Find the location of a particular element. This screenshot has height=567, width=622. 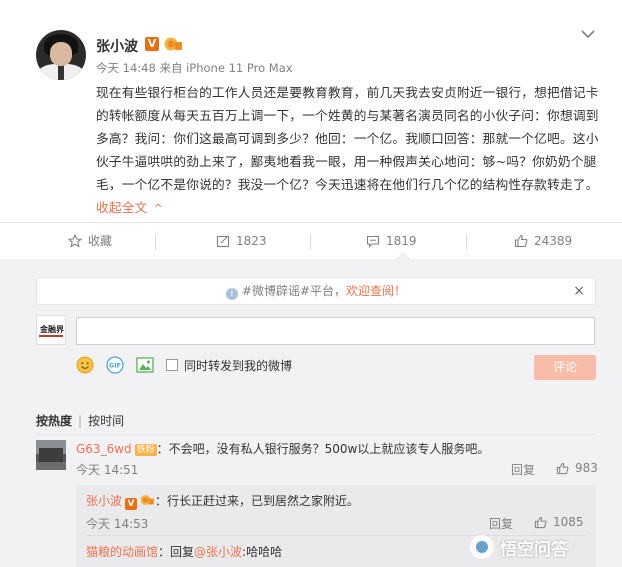

reply-time: 今天 14:53 is located at coordinates (117, 524).